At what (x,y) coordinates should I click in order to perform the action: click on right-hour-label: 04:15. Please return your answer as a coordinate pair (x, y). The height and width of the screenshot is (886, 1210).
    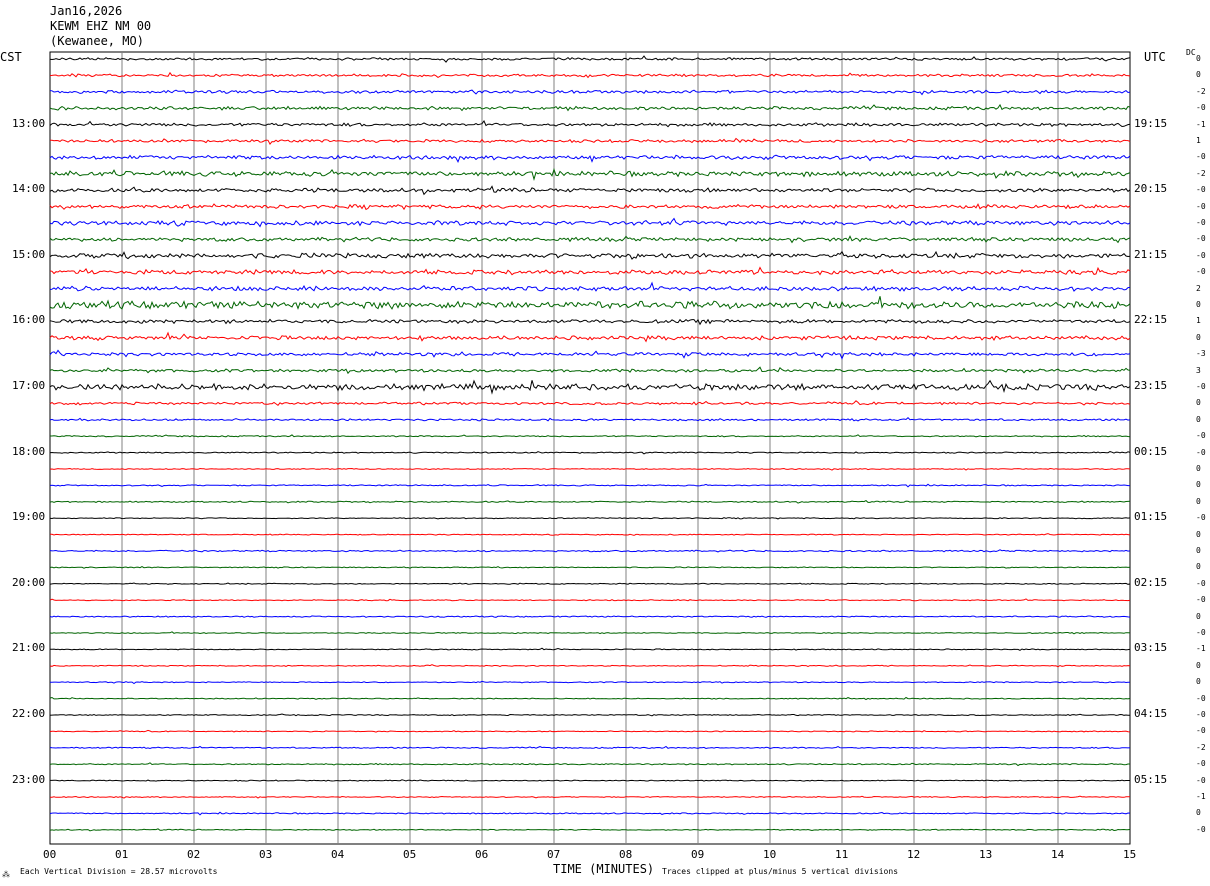
    Looking at the image, I should click on (1151, 713).